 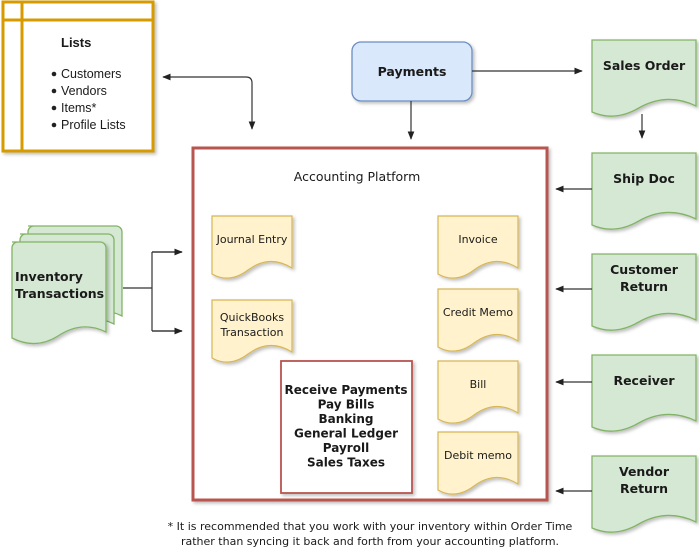 I want to click on lists-platform-connector, so click(x=209, y=101).